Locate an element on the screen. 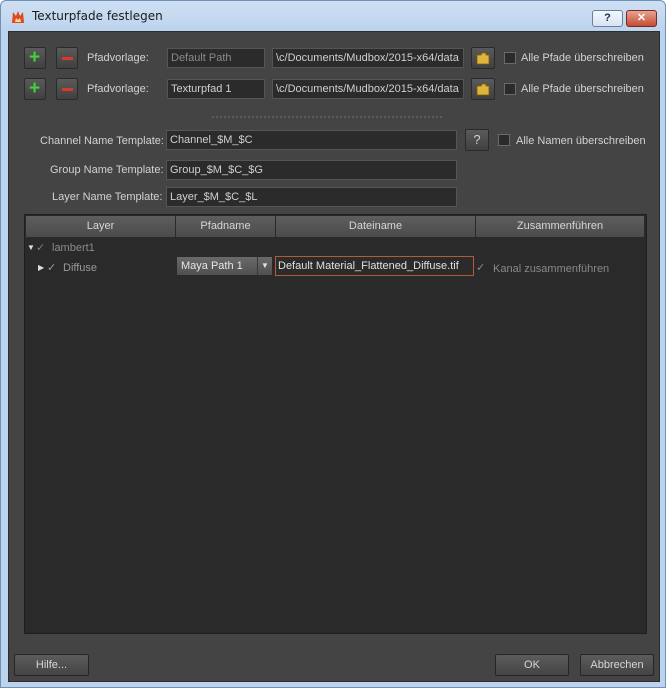  channel-template-label: Channel Name Template: is located at coordinates (102, 141).